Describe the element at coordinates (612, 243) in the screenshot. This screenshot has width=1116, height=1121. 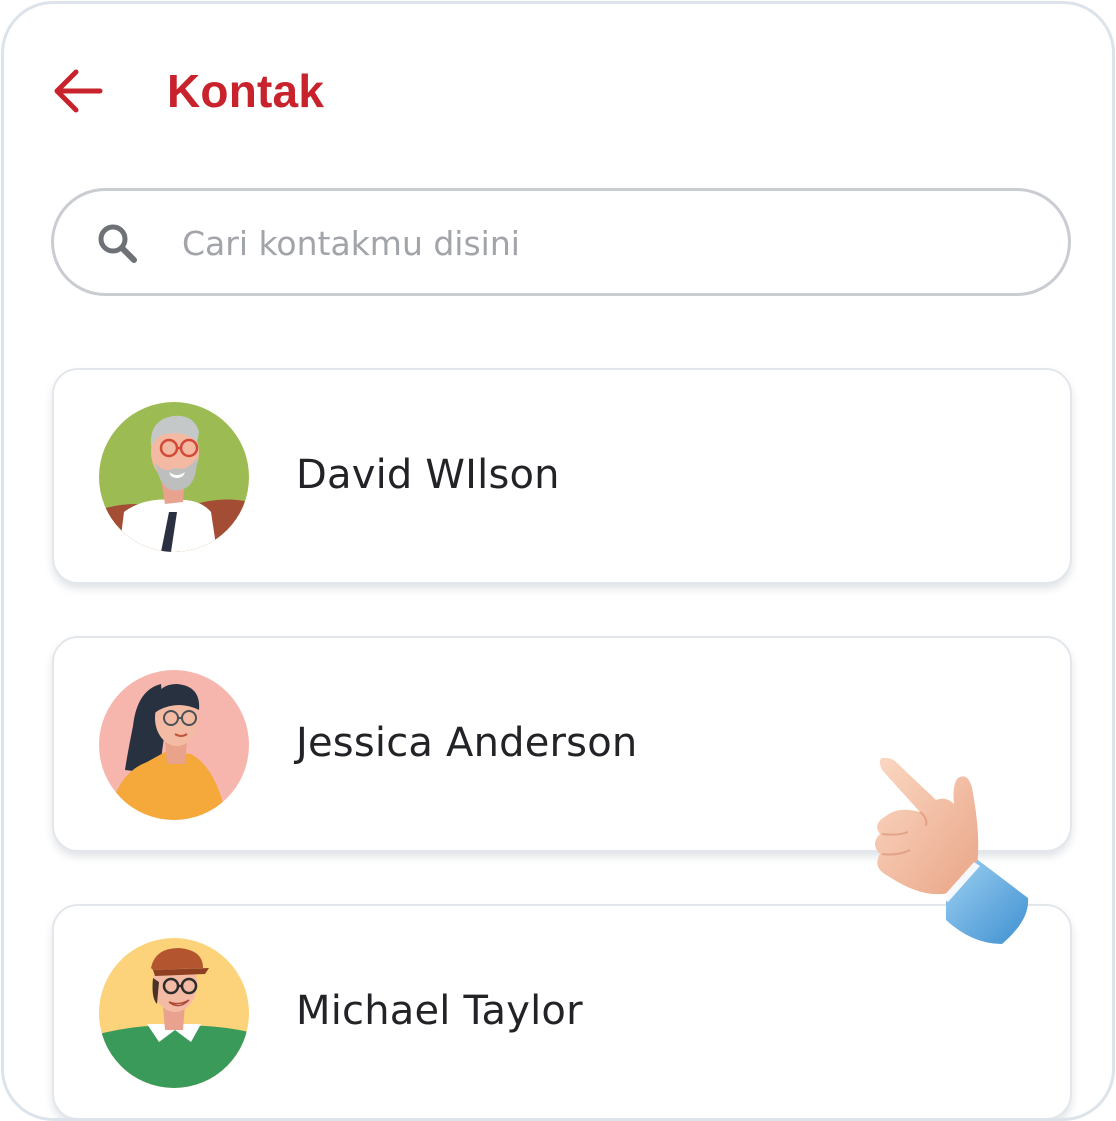
I see `search-input` at that location.